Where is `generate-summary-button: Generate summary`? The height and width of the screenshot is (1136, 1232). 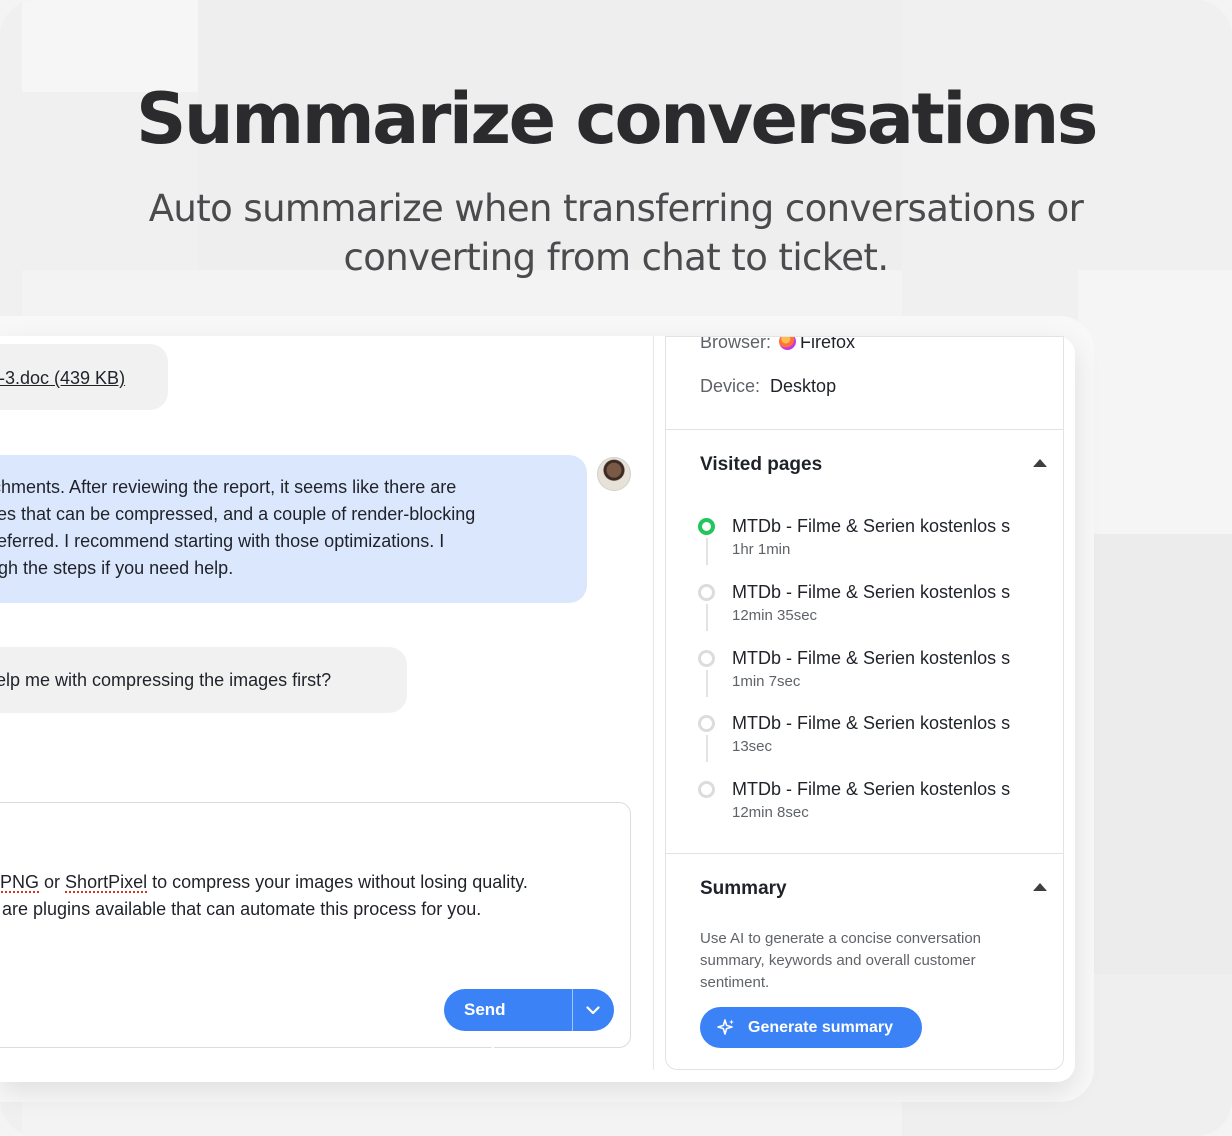 generate-summary-button: Generate summary is located at coordinates (811, 1027).